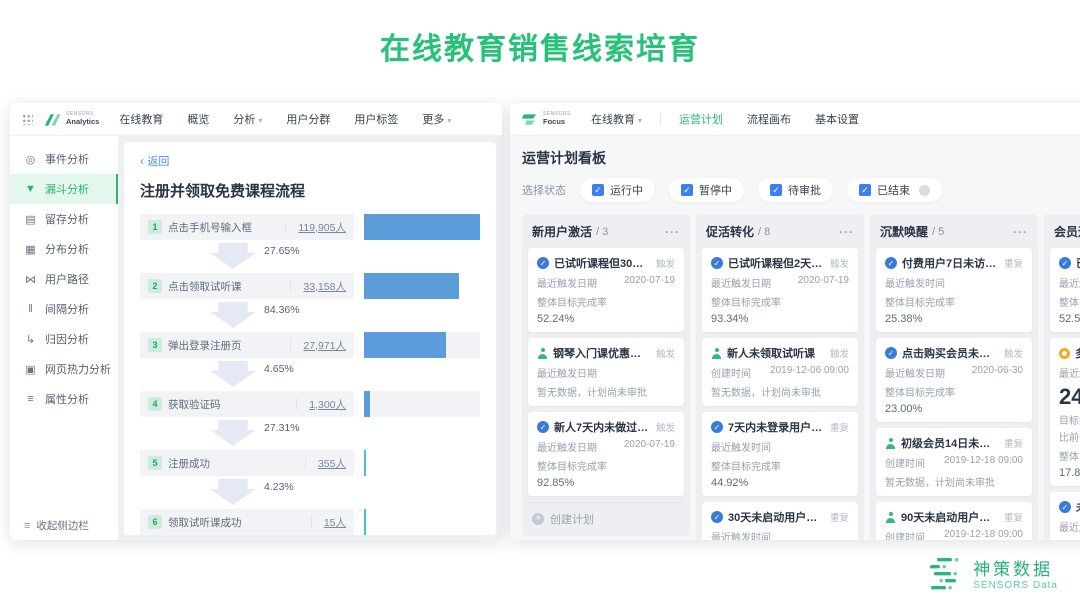 This screenshot has width=1080, height=608. I want to click on sidebar-item-funnel-analysis: ▼ 漏斗分析, so click(64, 189).